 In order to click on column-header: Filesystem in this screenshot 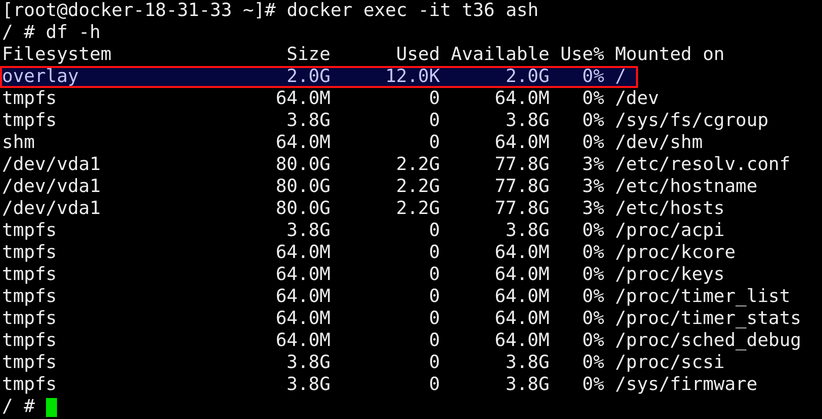, I will do `click(57, 55)`.